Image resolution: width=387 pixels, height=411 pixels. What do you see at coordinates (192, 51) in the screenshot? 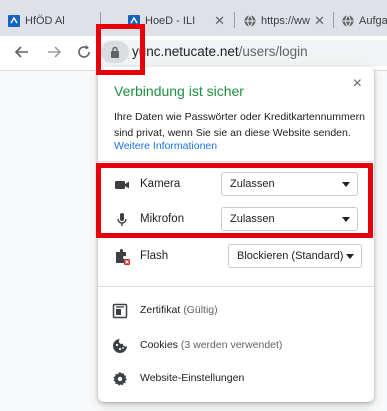
I see `url-domain: nc.netucate.net` at bounding box center [192, 51].